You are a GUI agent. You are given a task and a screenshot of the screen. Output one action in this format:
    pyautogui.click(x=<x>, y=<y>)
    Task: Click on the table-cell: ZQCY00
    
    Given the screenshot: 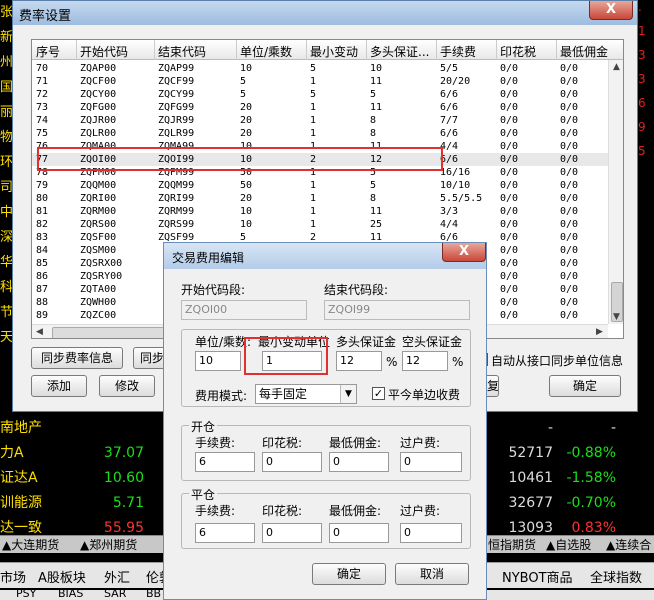 What is the action you would take?
    pyautogui.click(x=98, y=94)
    